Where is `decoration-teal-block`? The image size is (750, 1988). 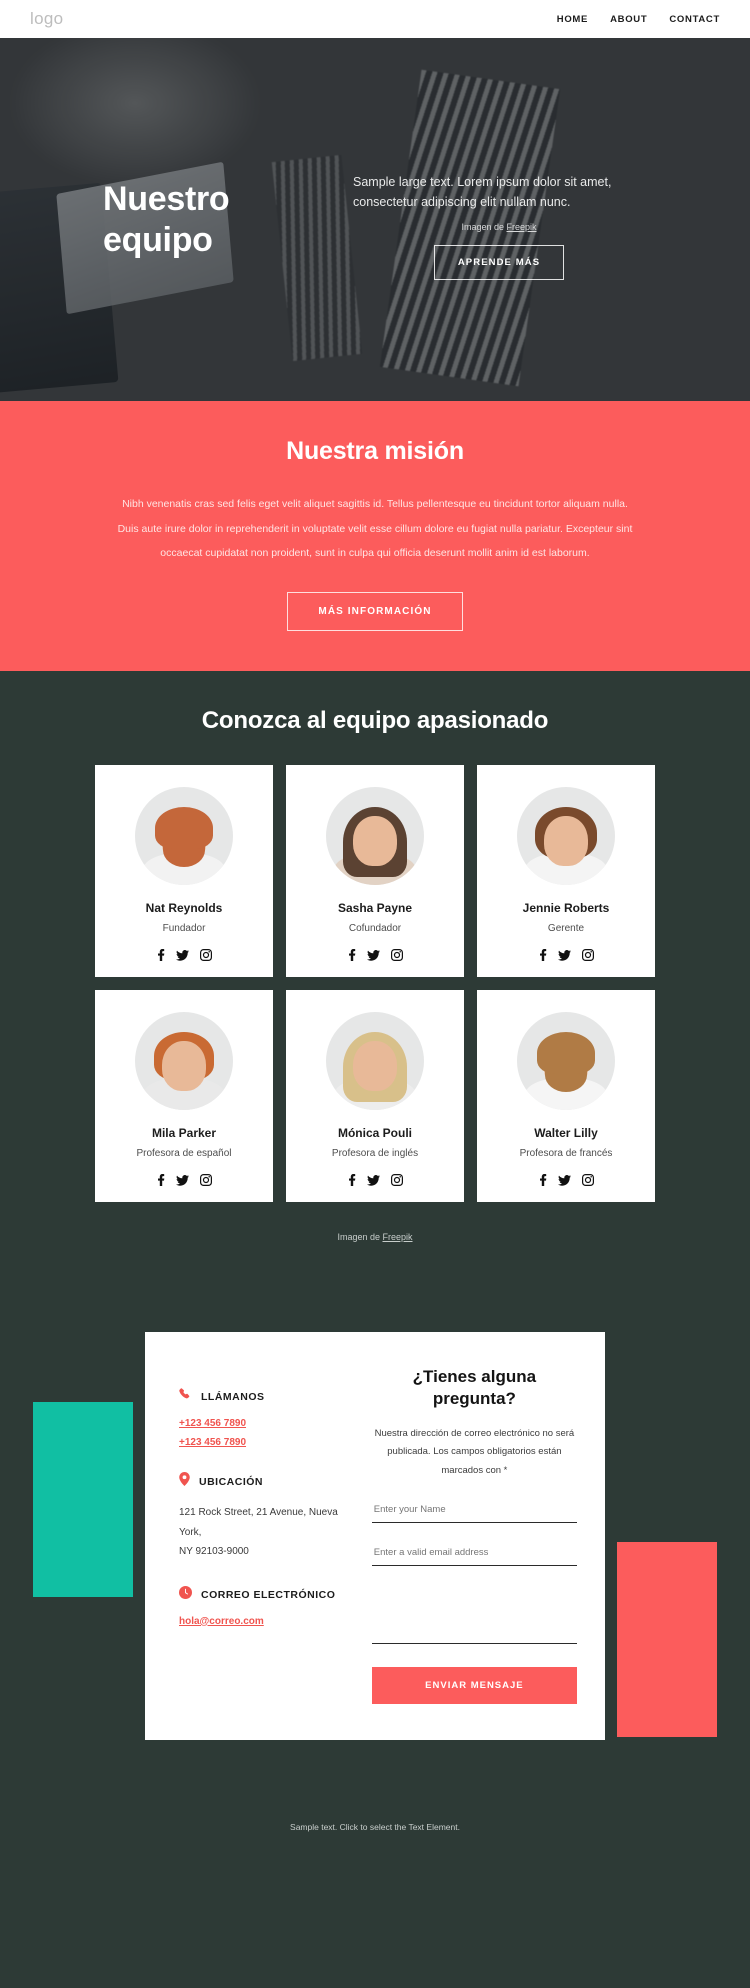 decoration-teal-block is located at coordinates (83, 1500).